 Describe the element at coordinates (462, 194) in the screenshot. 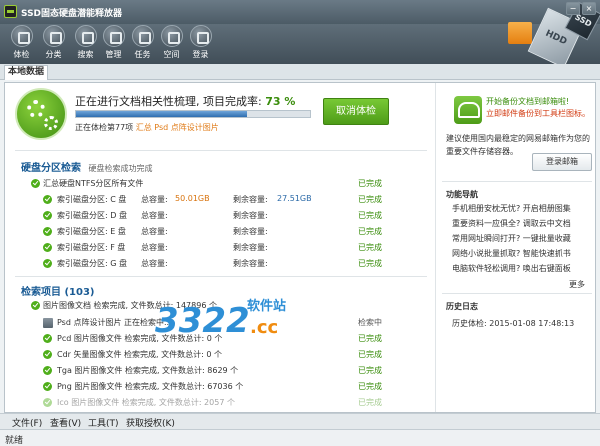

I see `nav-title: 功能导航` at that location.